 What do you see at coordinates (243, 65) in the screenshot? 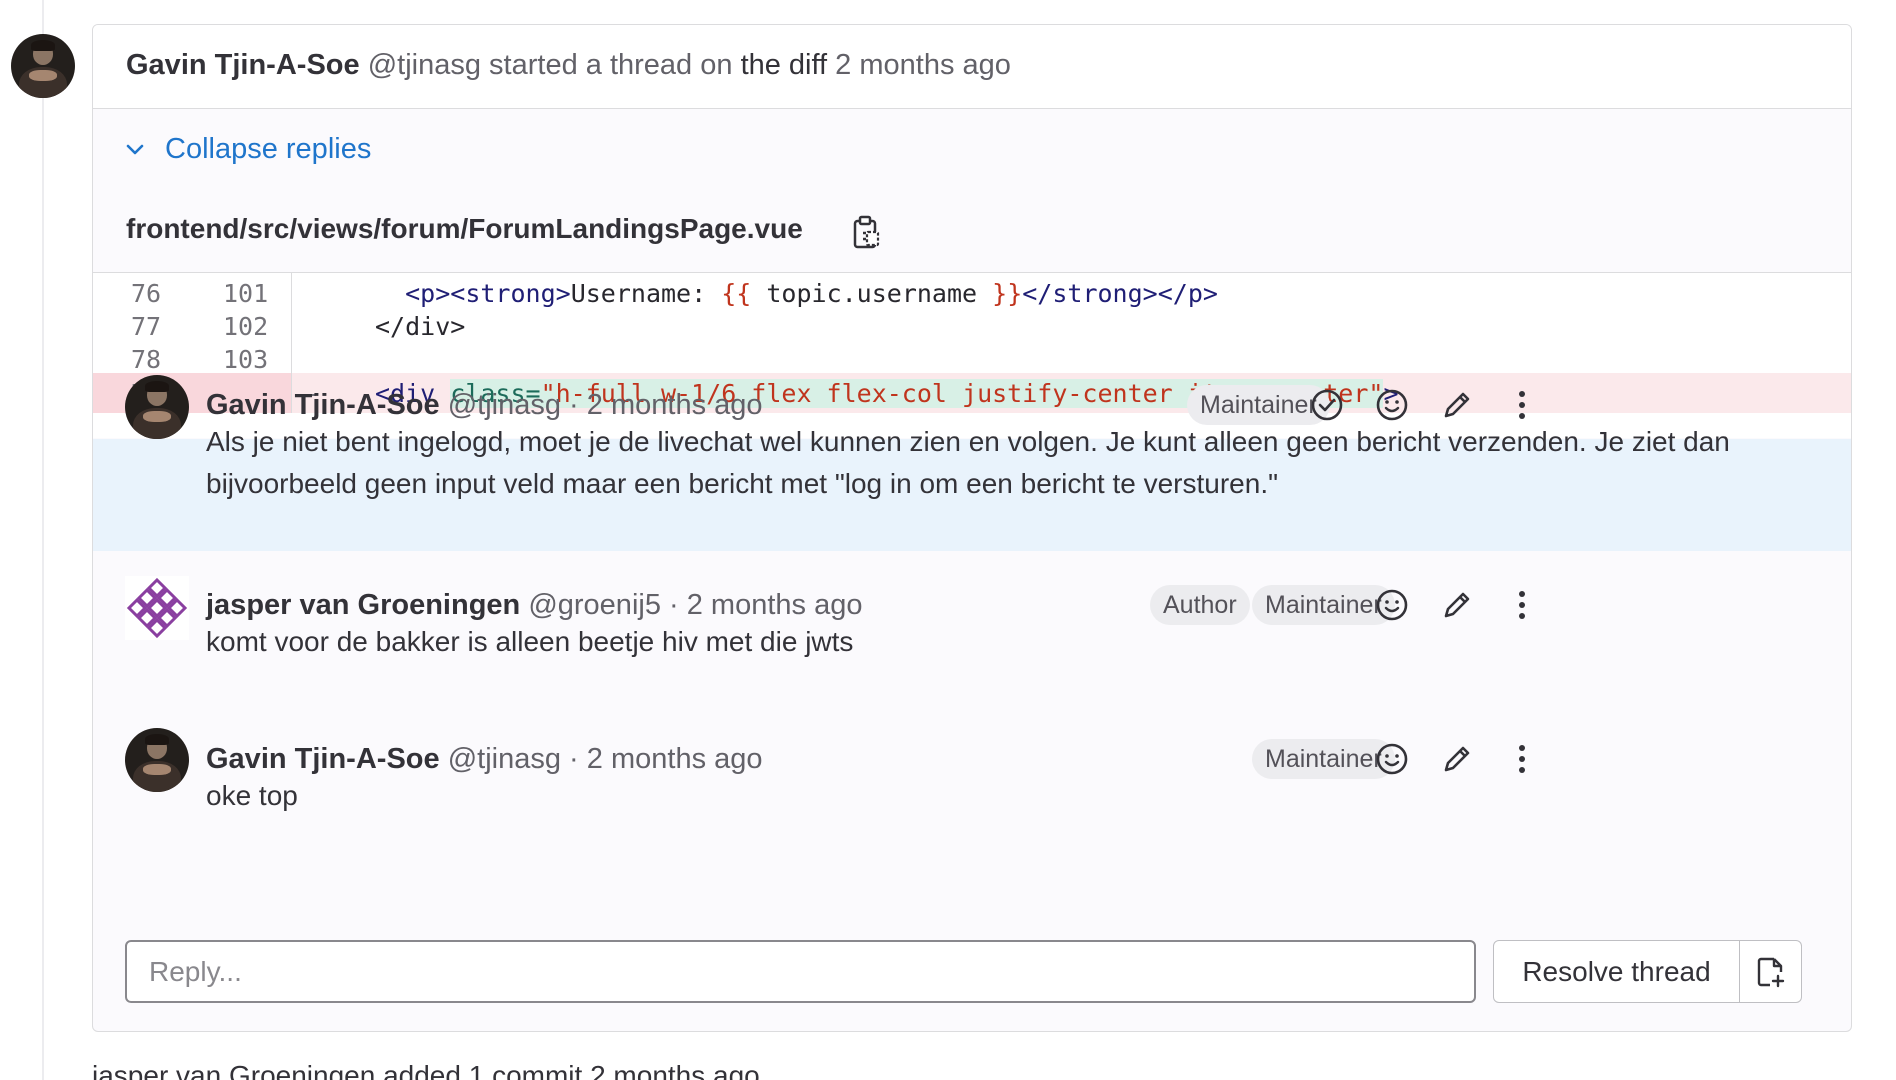
I see `thread-author-name: Gavin Tjin-A-Soe` at bounding box center [243, 65].